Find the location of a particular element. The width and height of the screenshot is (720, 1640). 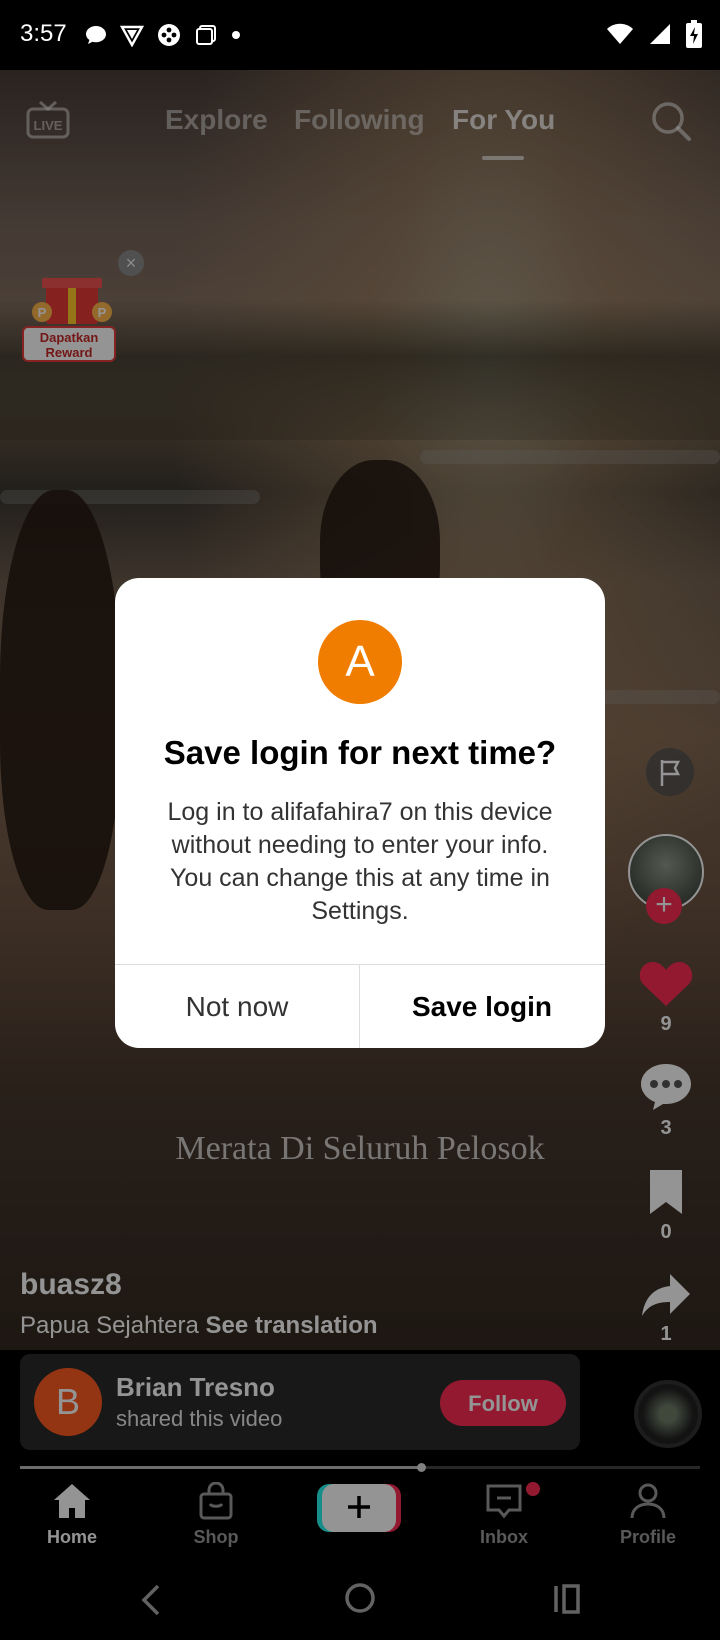

create-button is located at coordinates (359, 1508).